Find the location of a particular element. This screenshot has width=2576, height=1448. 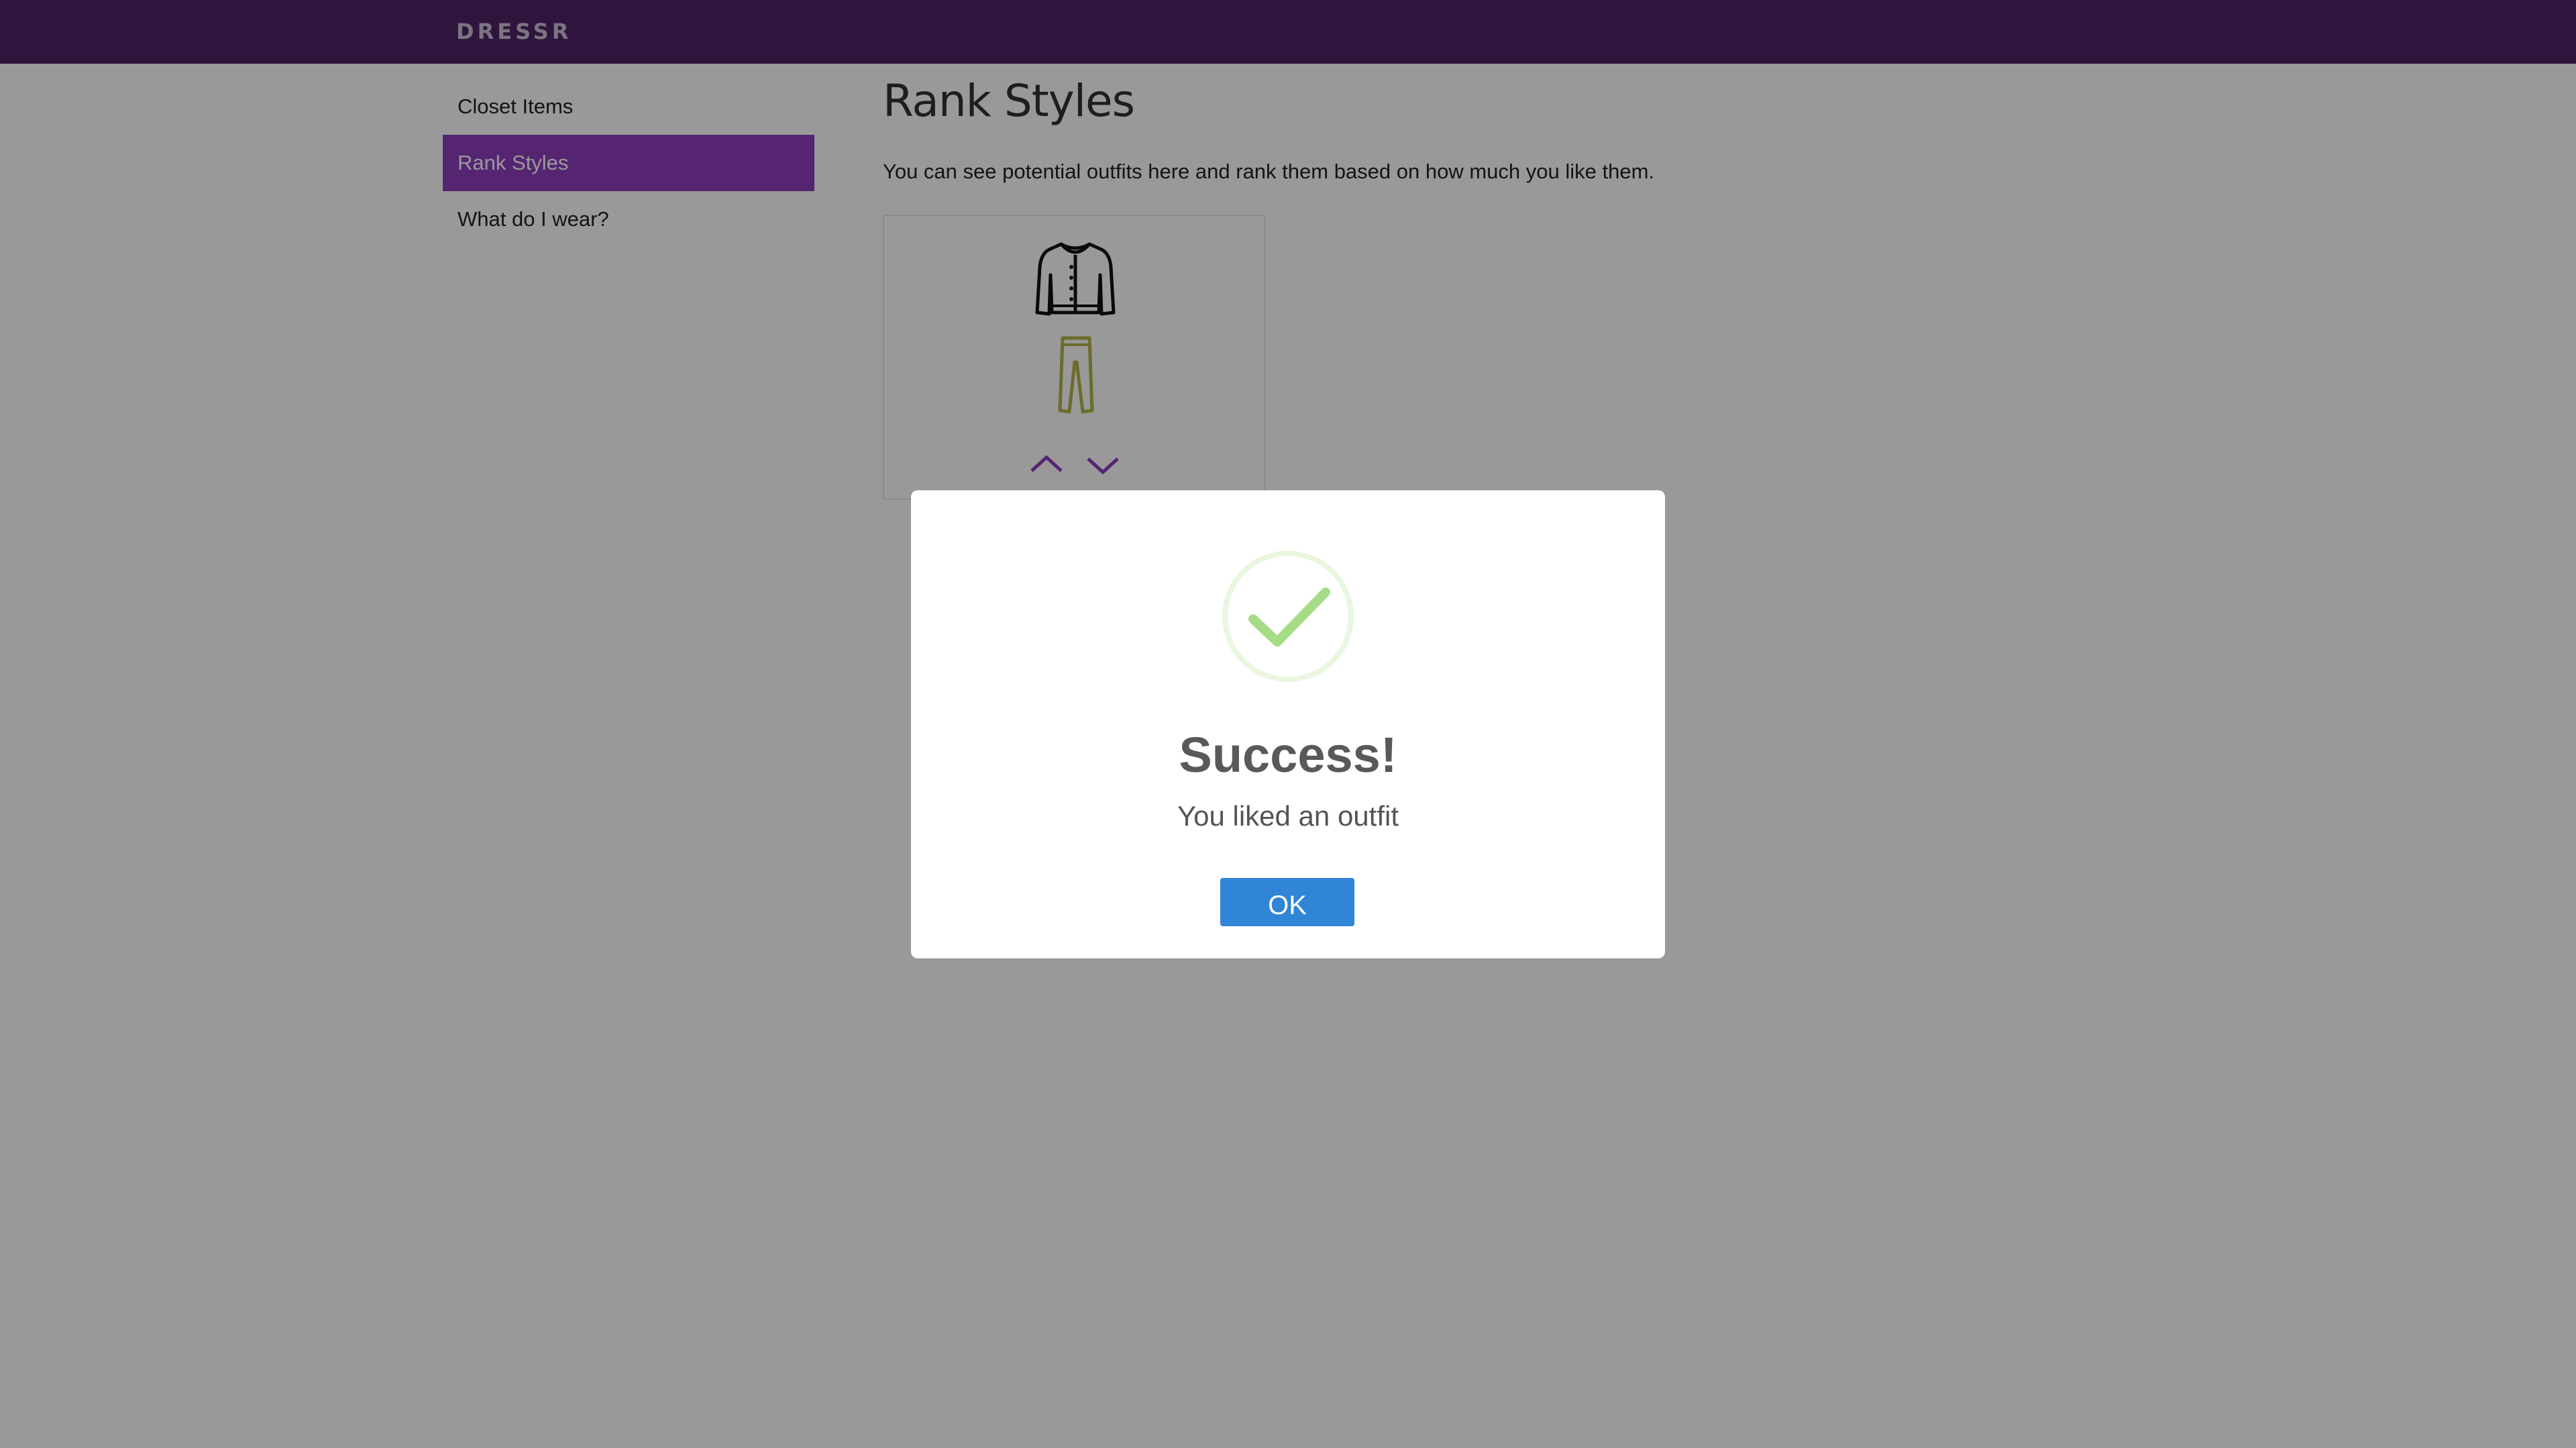

success-check-icon is located at coordinates (1288, 616).